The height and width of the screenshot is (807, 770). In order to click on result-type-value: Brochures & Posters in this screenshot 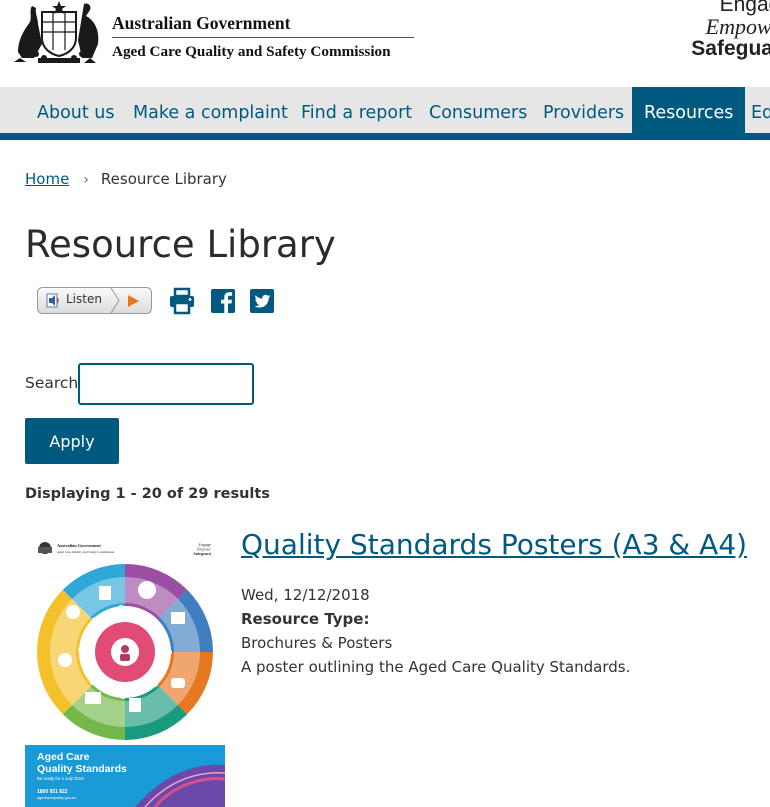, I will do `click(317, 643)`.